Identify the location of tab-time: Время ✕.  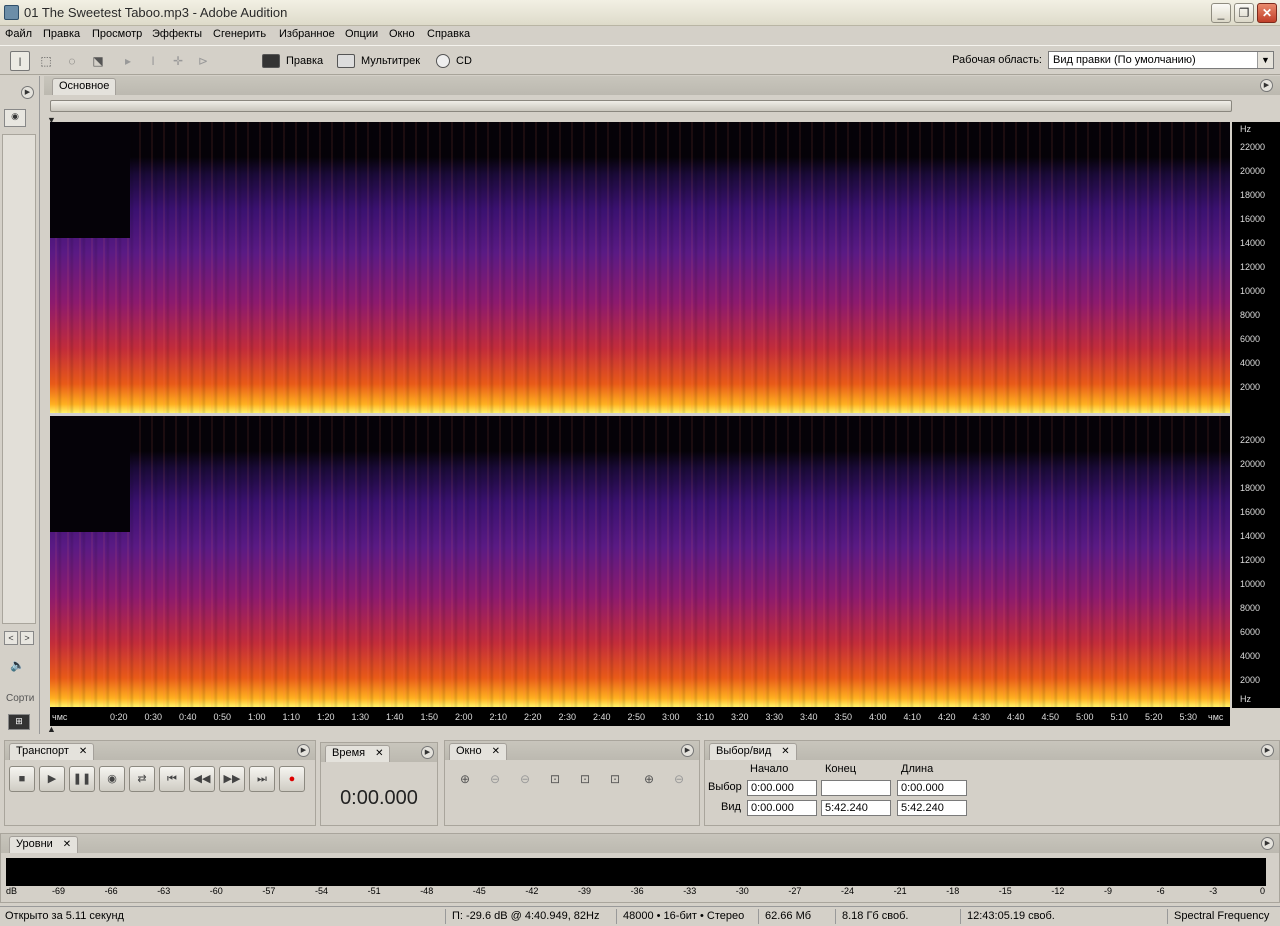
(358, 753).